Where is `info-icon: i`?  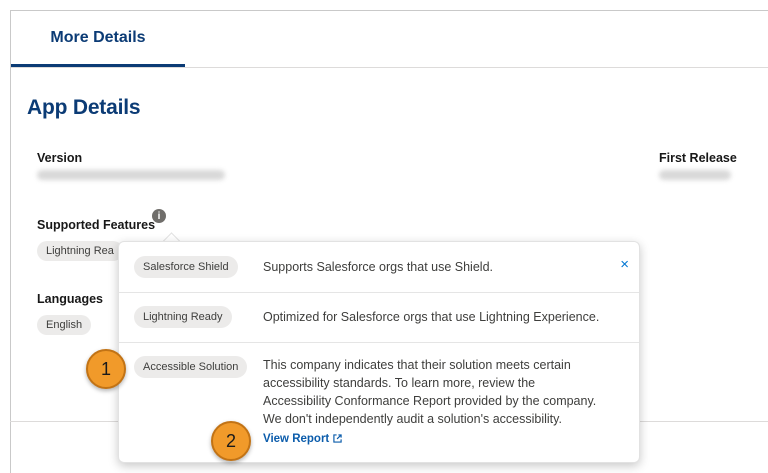
info-icon: i is located at coordinates (159, 216).